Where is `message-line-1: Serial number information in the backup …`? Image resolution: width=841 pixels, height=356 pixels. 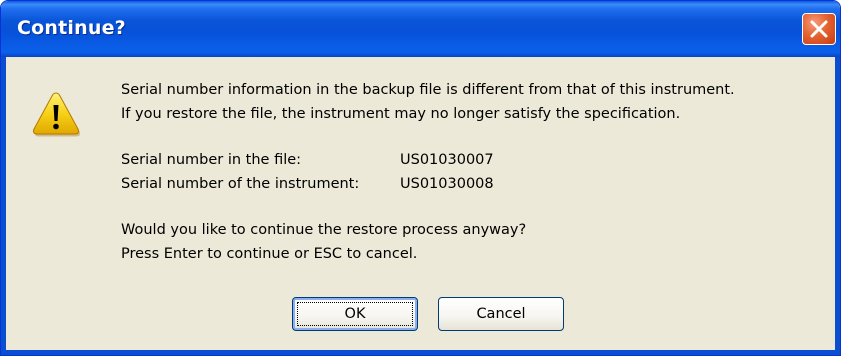 message-line-1: Serial number information in the backup … is located at coordinates (428, 90).